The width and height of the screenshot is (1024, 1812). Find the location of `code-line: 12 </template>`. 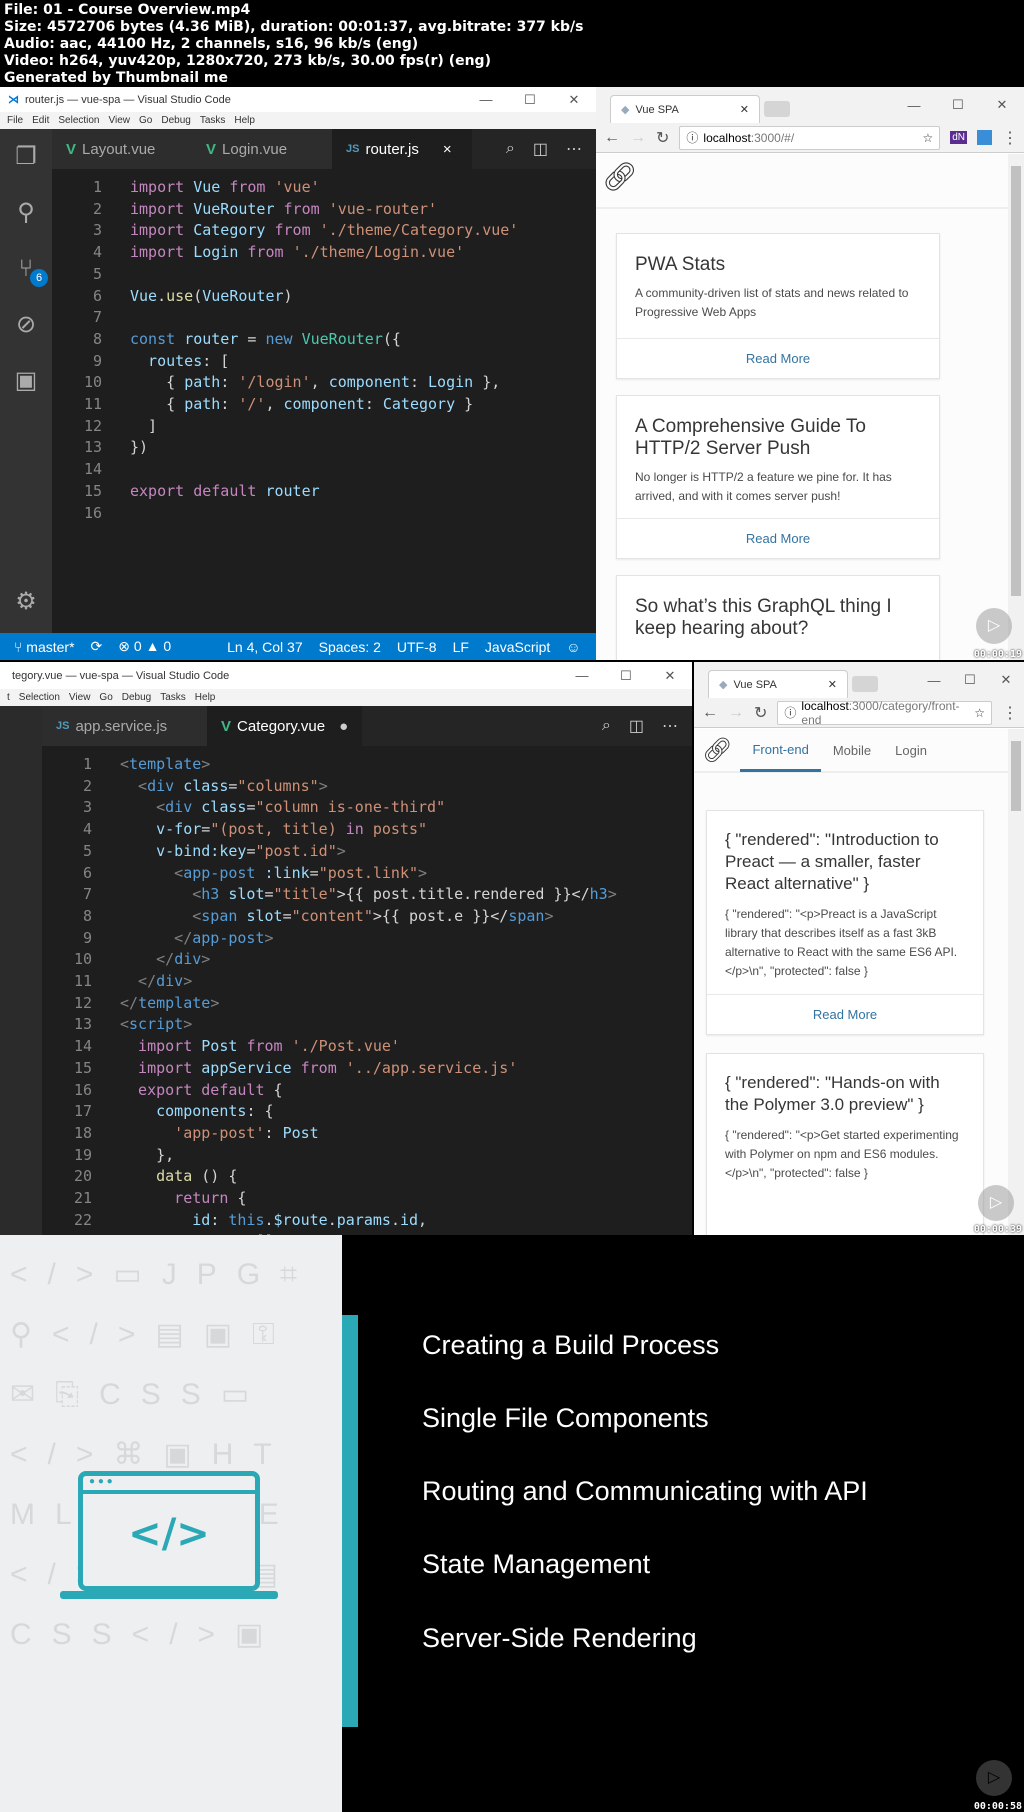

code-line: 12 </template> is located at coordinates (329, 1004).